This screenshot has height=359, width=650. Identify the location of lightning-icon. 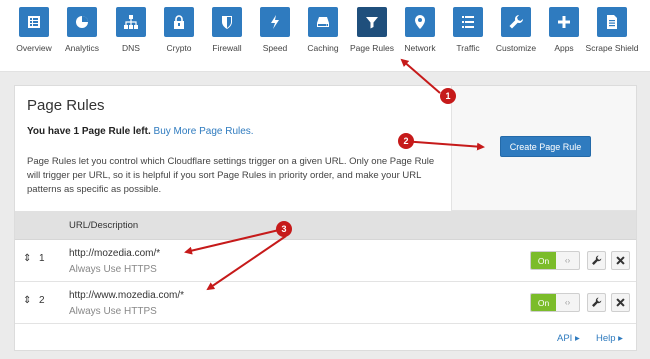
(275, 22).